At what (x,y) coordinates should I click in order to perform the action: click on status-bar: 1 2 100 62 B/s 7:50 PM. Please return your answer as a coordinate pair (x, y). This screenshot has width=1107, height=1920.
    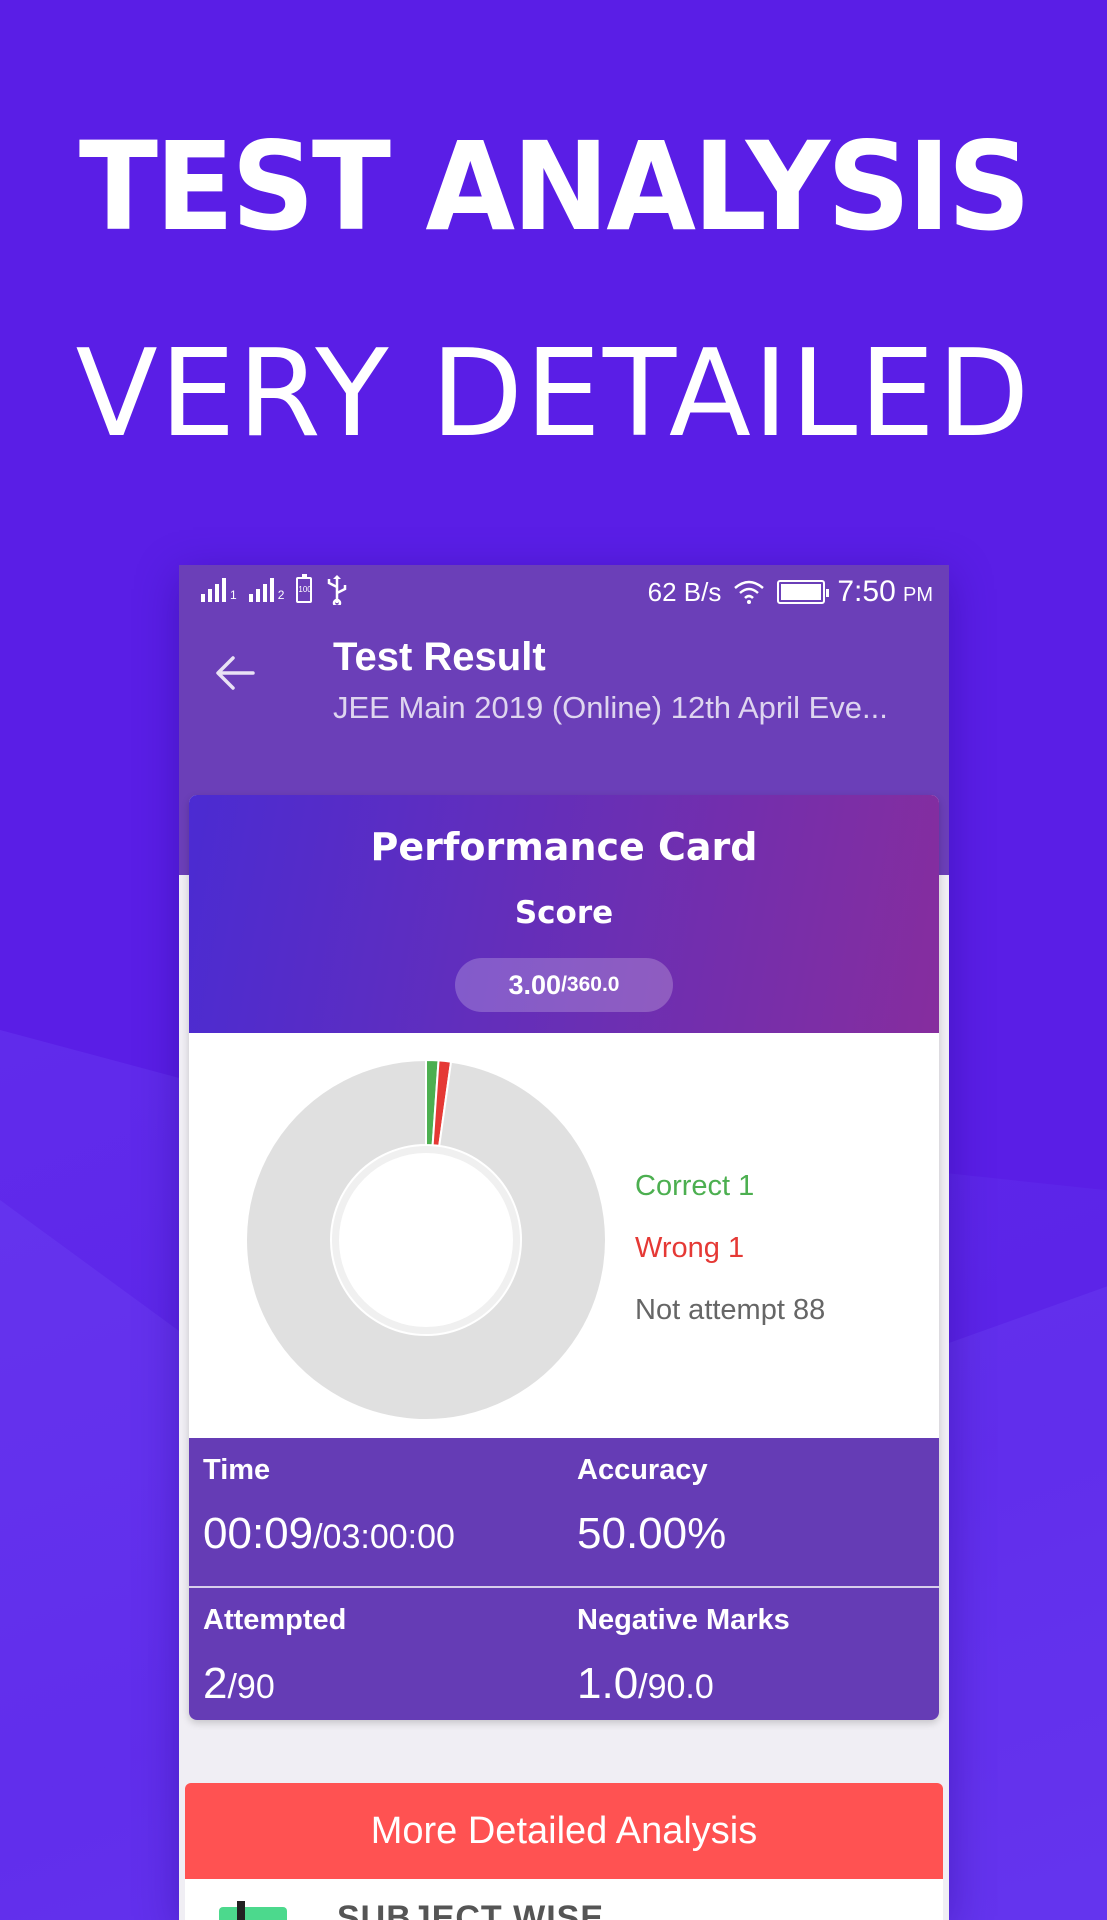
    Looking at the image, I should click on (564, 591).